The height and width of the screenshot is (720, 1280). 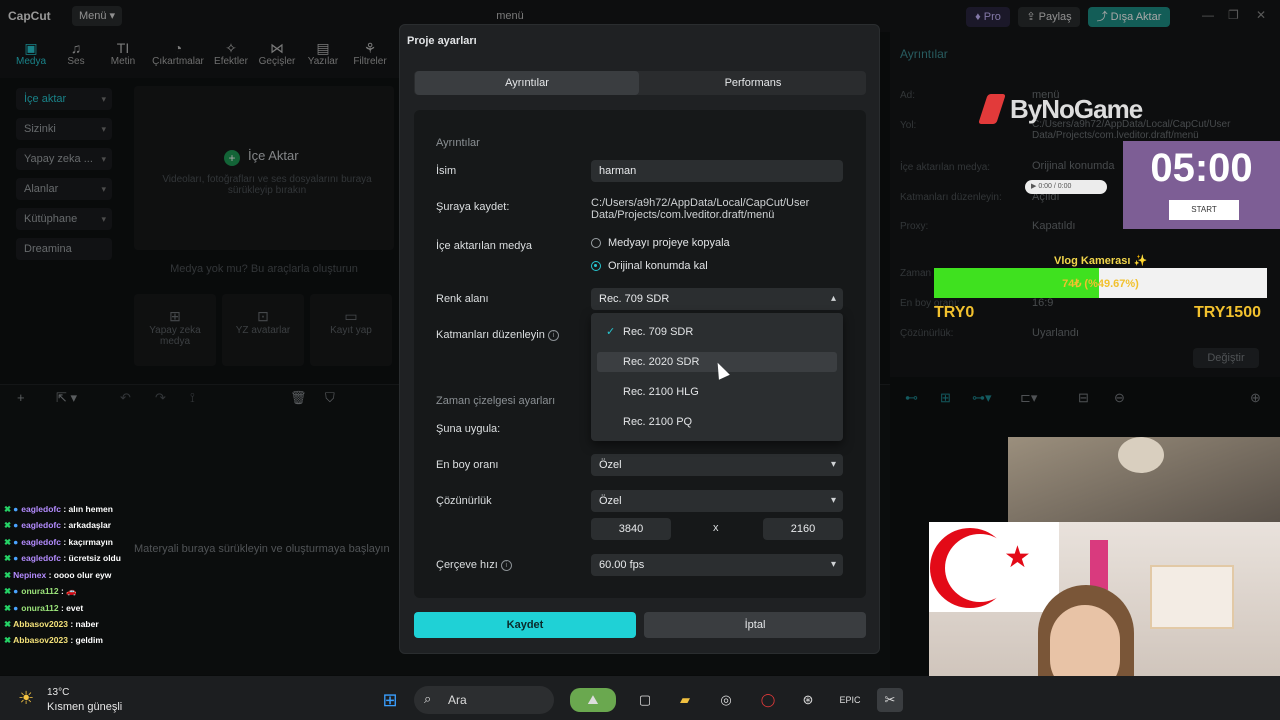 What do you see at coordinates (462, 299) in the screenshot?
I see `color-space-label: Renk alanı` at bounding box center [462, 299].